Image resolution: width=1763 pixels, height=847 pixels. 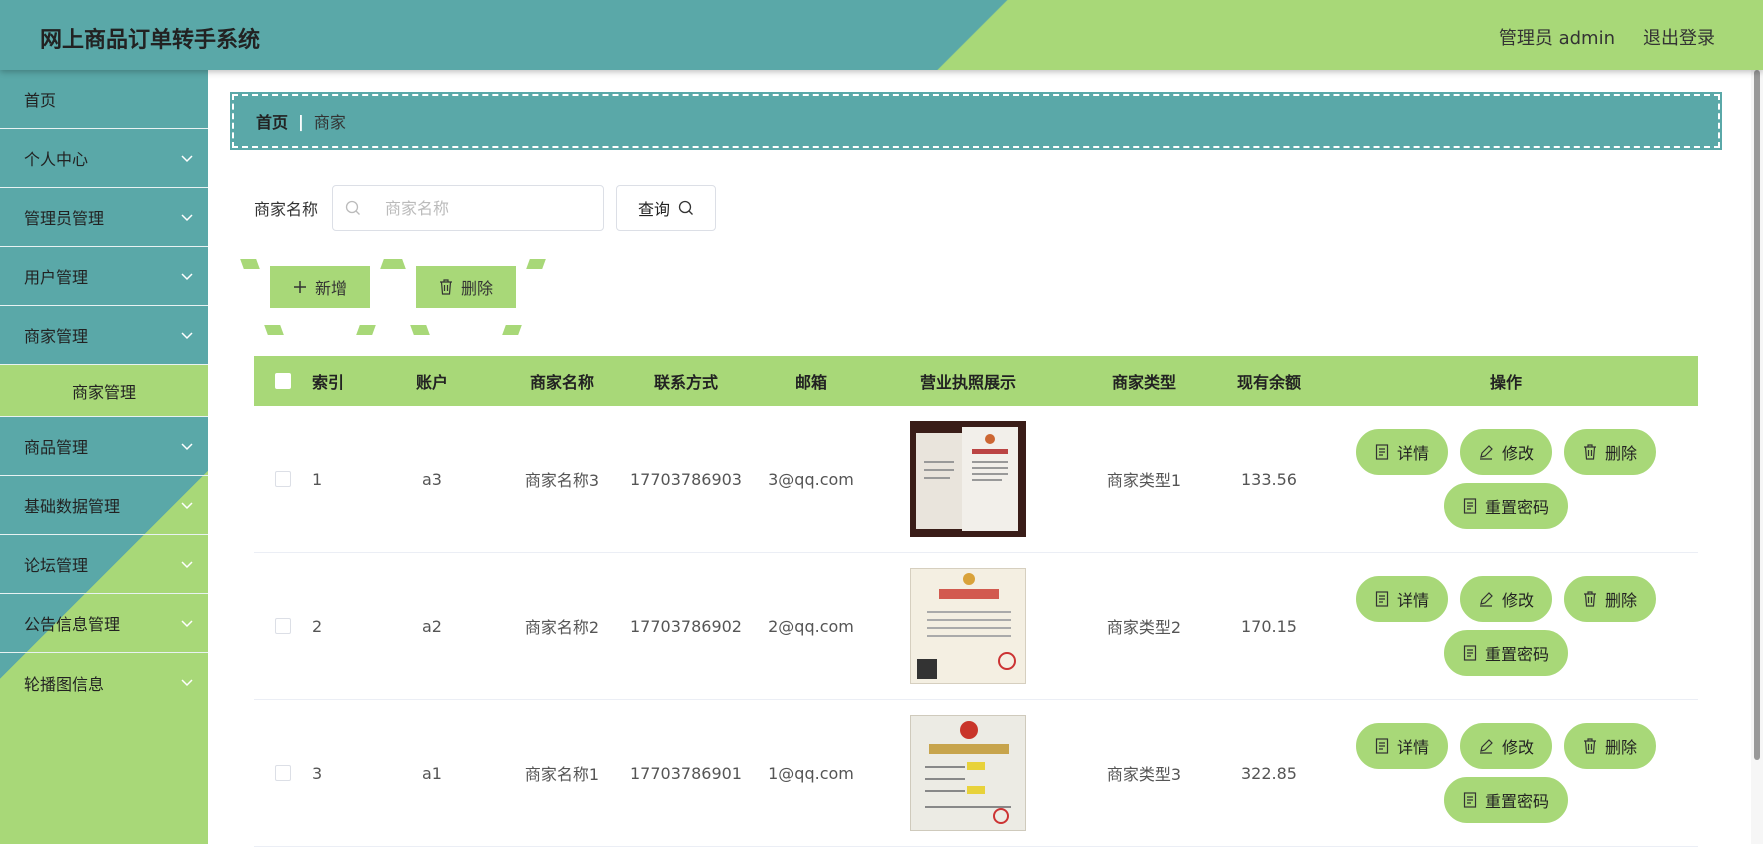 I want to click on cell-index: 2, so click(x=317, y=626).